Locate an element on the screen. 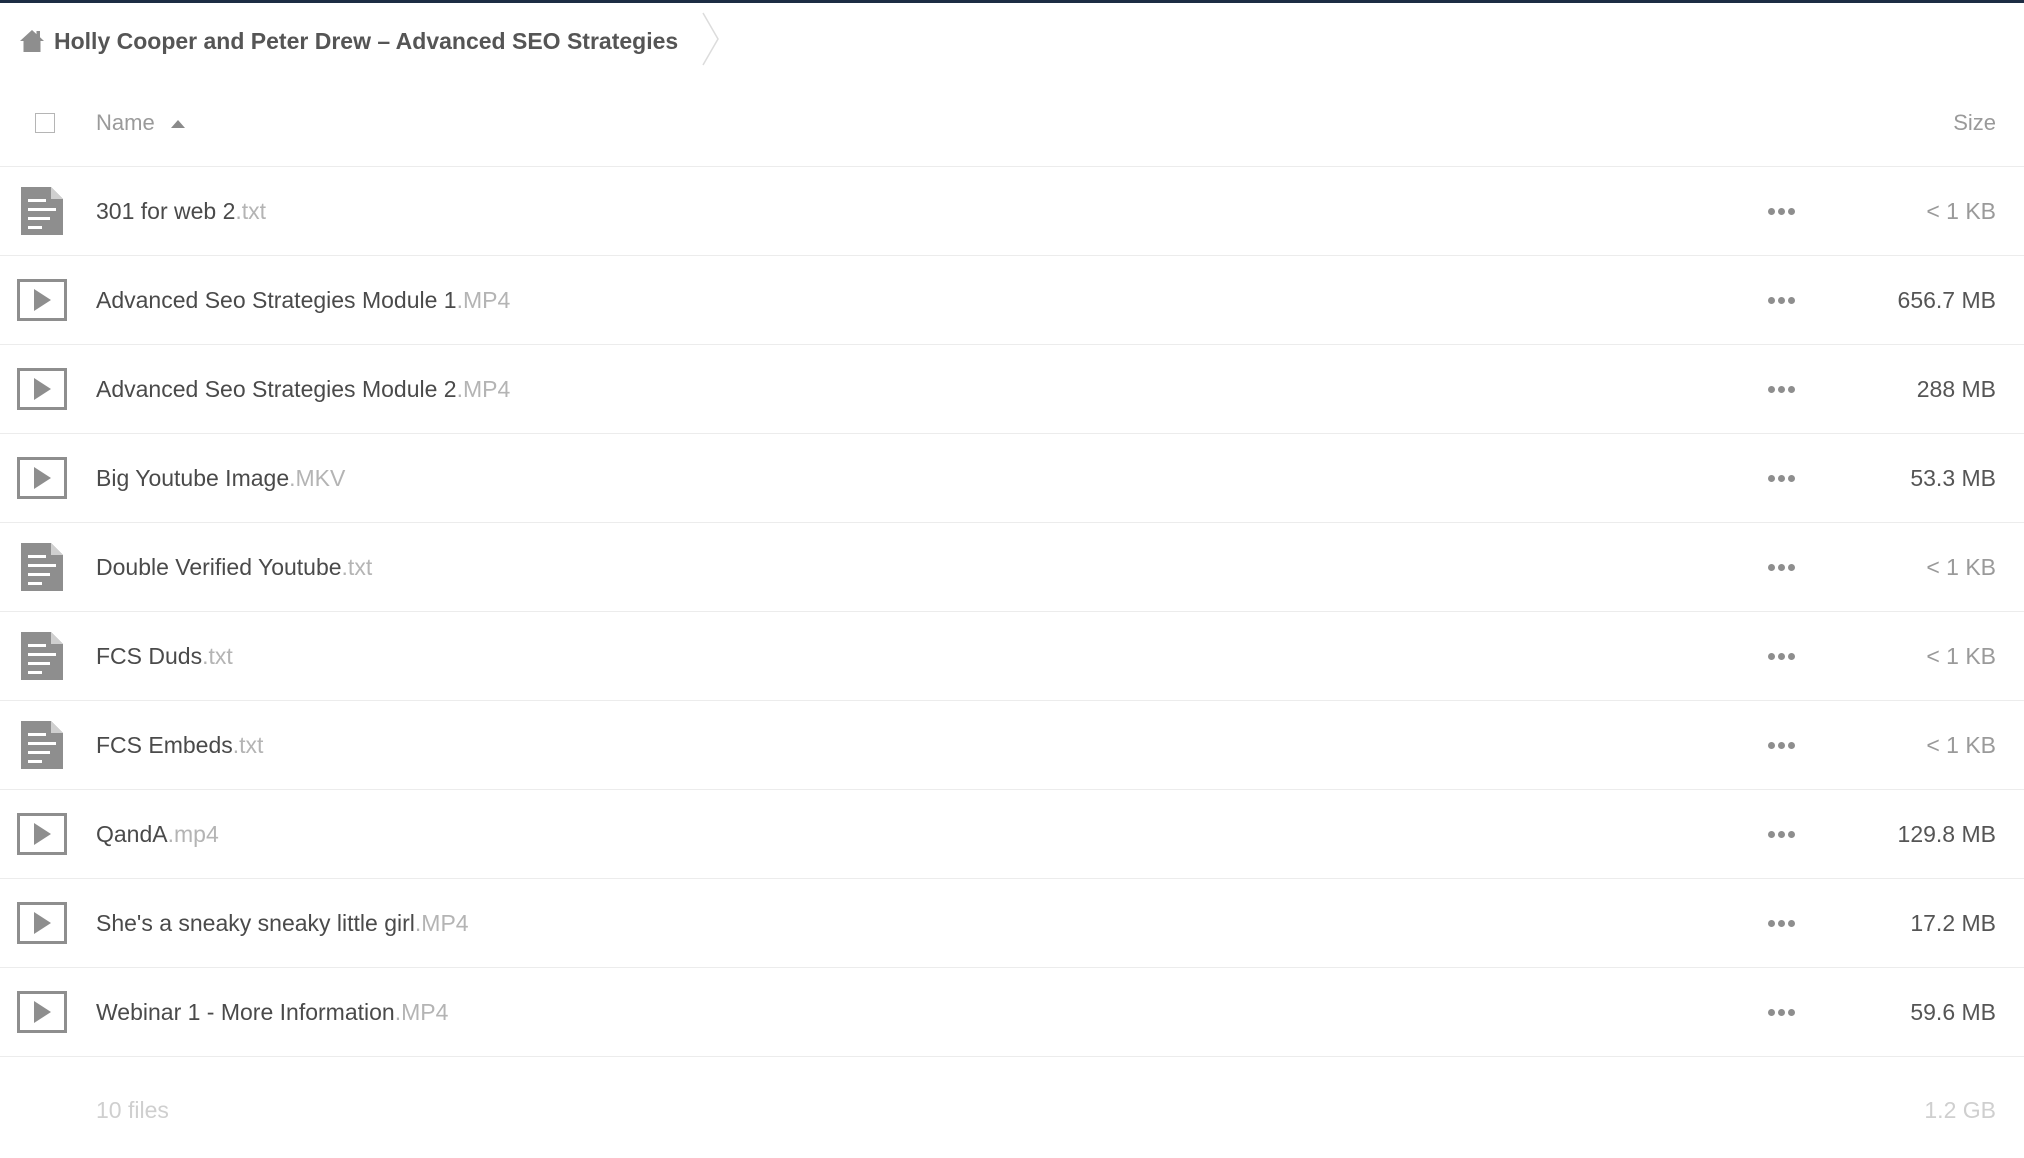  file-name: She's a sneaky sneaky little girl.MP4 is located at coordinates (282, 923).